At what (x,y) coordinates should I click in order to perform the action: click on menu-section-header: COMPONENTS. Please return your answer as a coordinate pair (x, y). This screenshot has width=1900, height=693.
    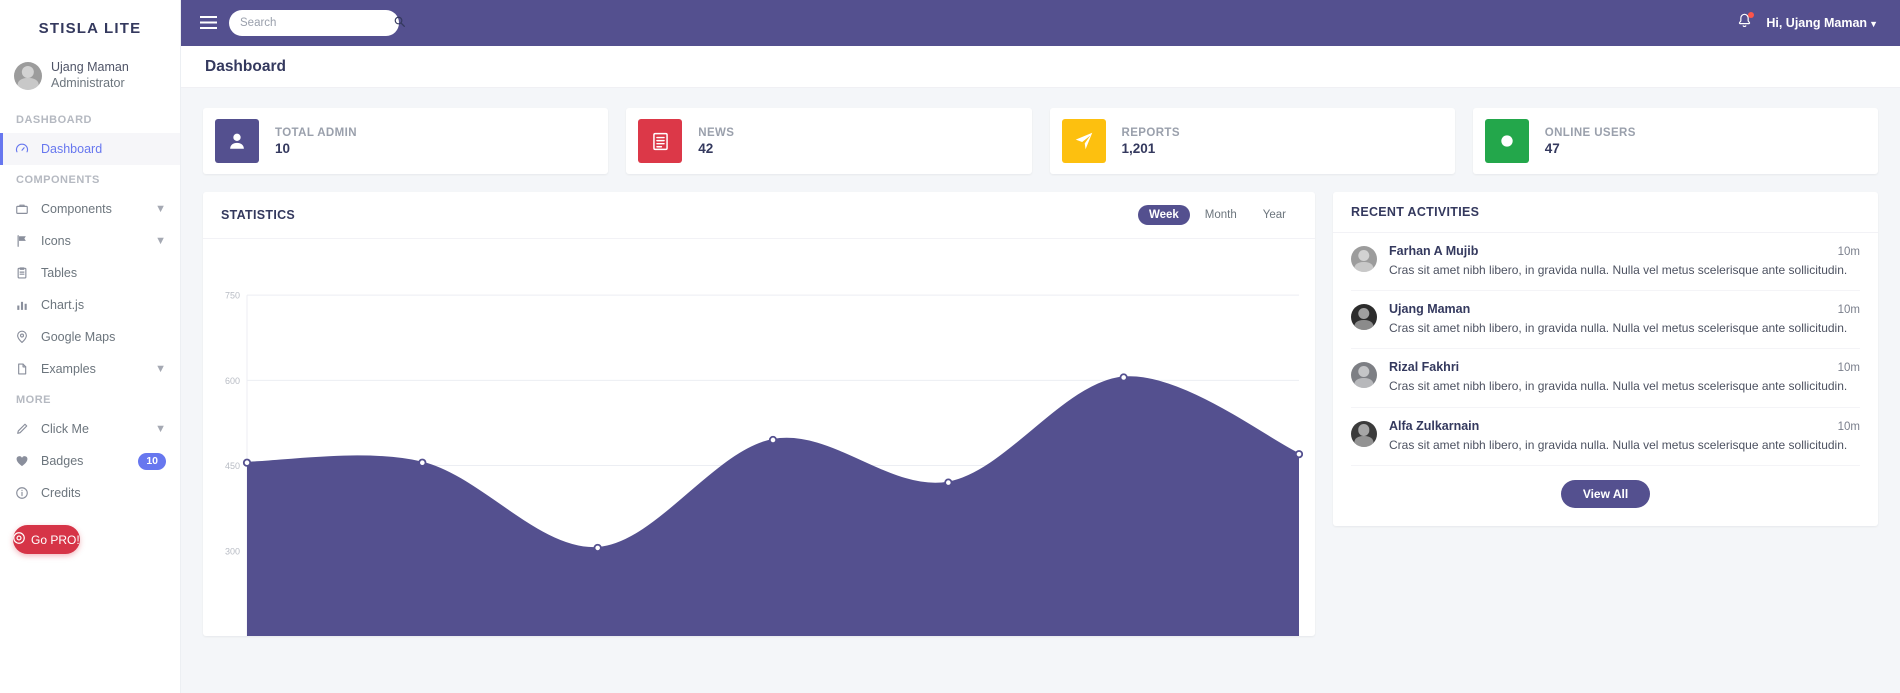
    Looking at the image, I should click on (58, 180).